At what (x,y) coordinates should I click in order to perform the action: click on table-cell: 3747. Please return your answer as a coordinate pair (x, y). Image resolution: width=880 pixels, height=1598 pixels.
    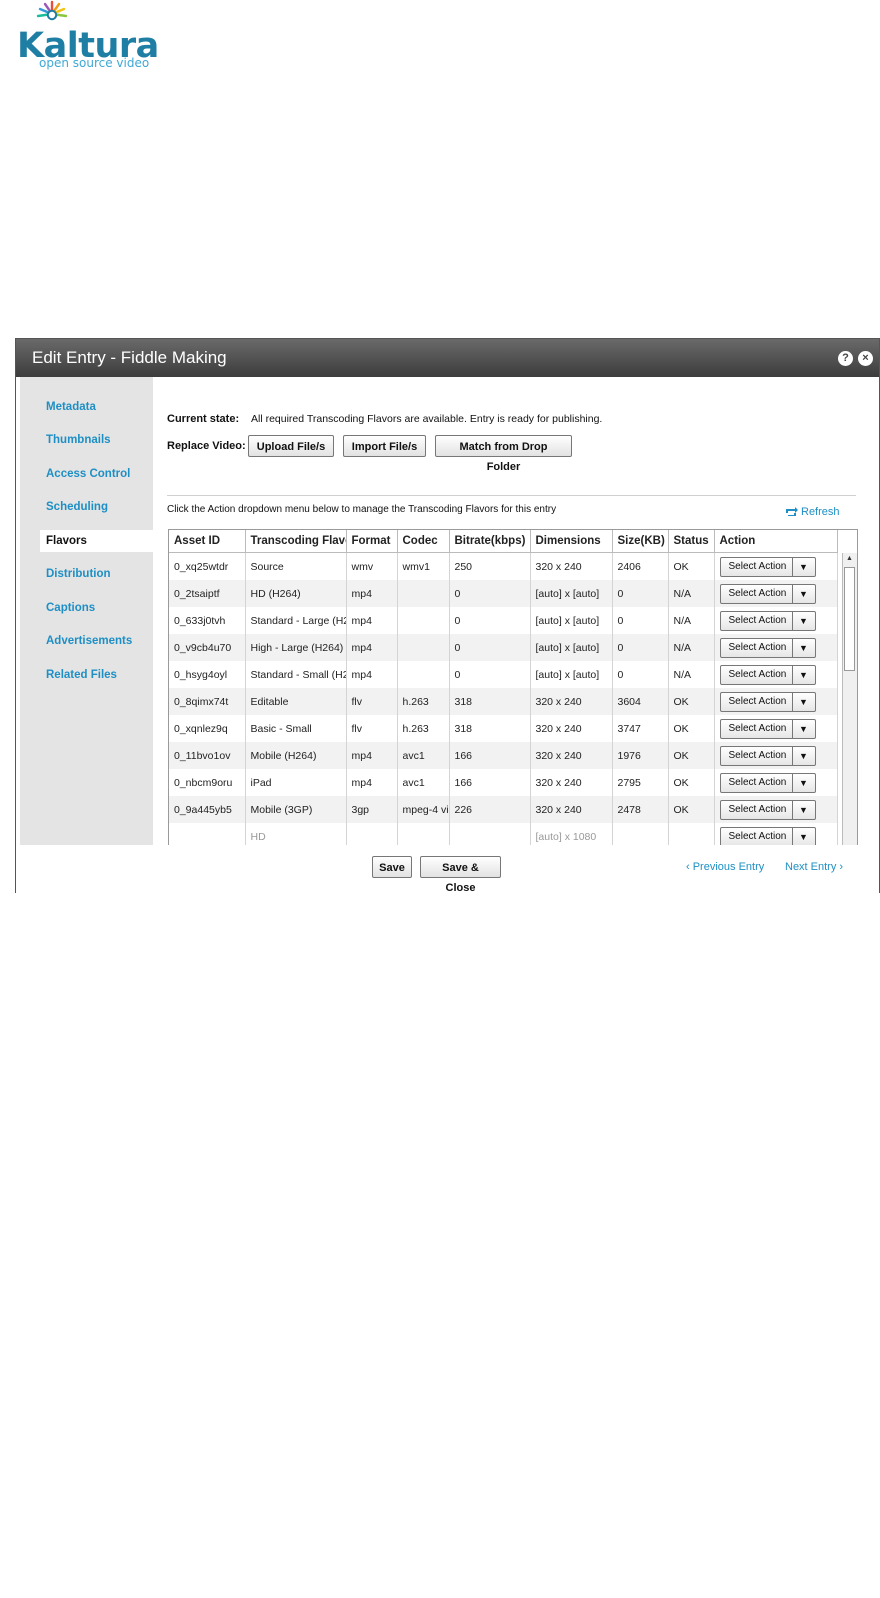
    Looking at the image, I should click on (640, 728).